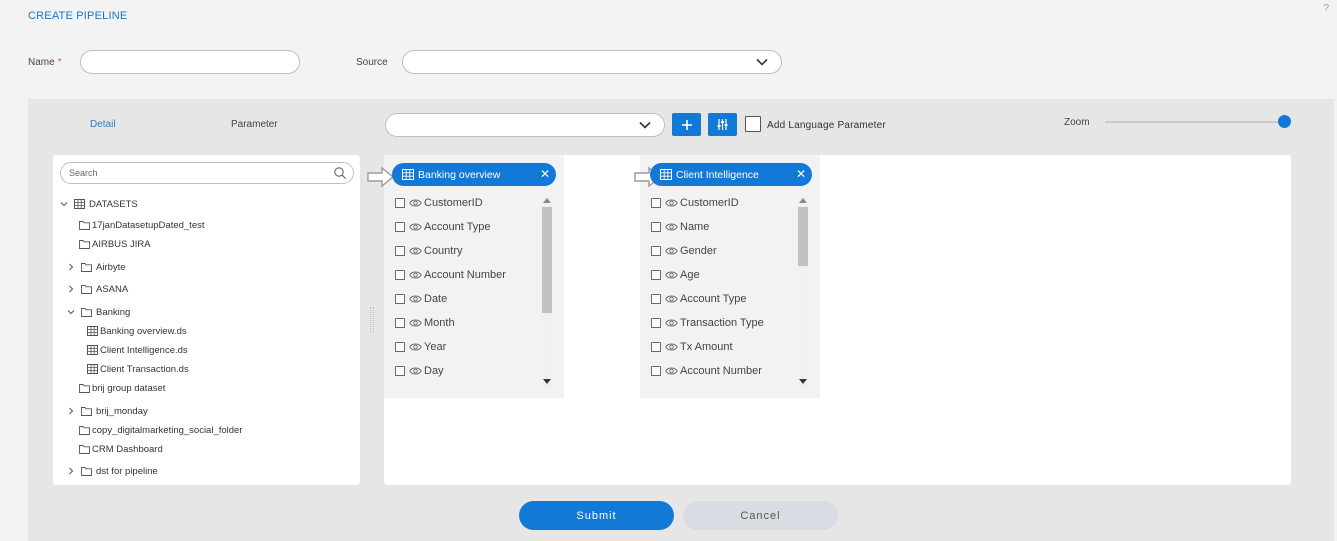 This screenshot has width=1337, height=541. I want to click on tree-dataset-item: Client Intelligence.ds, so click(137, 350).